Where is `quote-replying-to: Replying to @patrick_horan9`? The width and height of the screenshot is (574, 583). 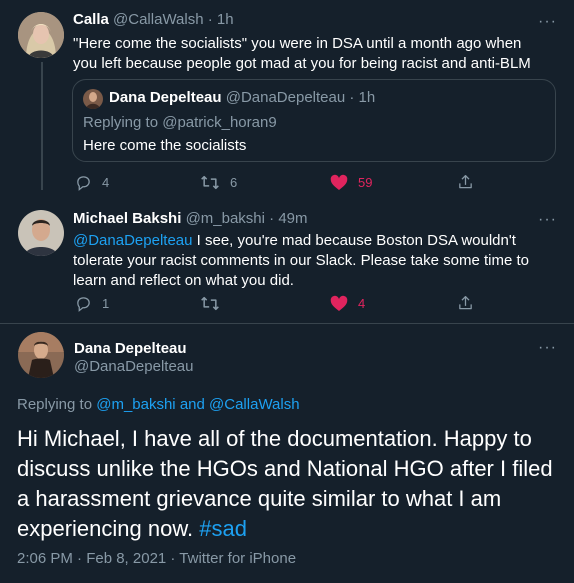 quote-replying-to: Replying to @patrick_horan9 is located at coordinates (180, 122).